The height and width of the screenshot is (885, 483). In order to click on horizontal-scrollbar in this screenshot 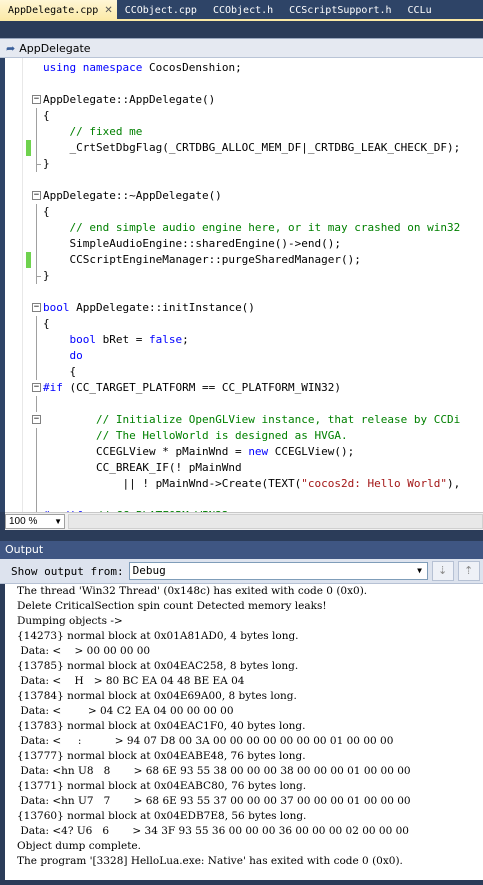, I will do `click(275, 521)`.